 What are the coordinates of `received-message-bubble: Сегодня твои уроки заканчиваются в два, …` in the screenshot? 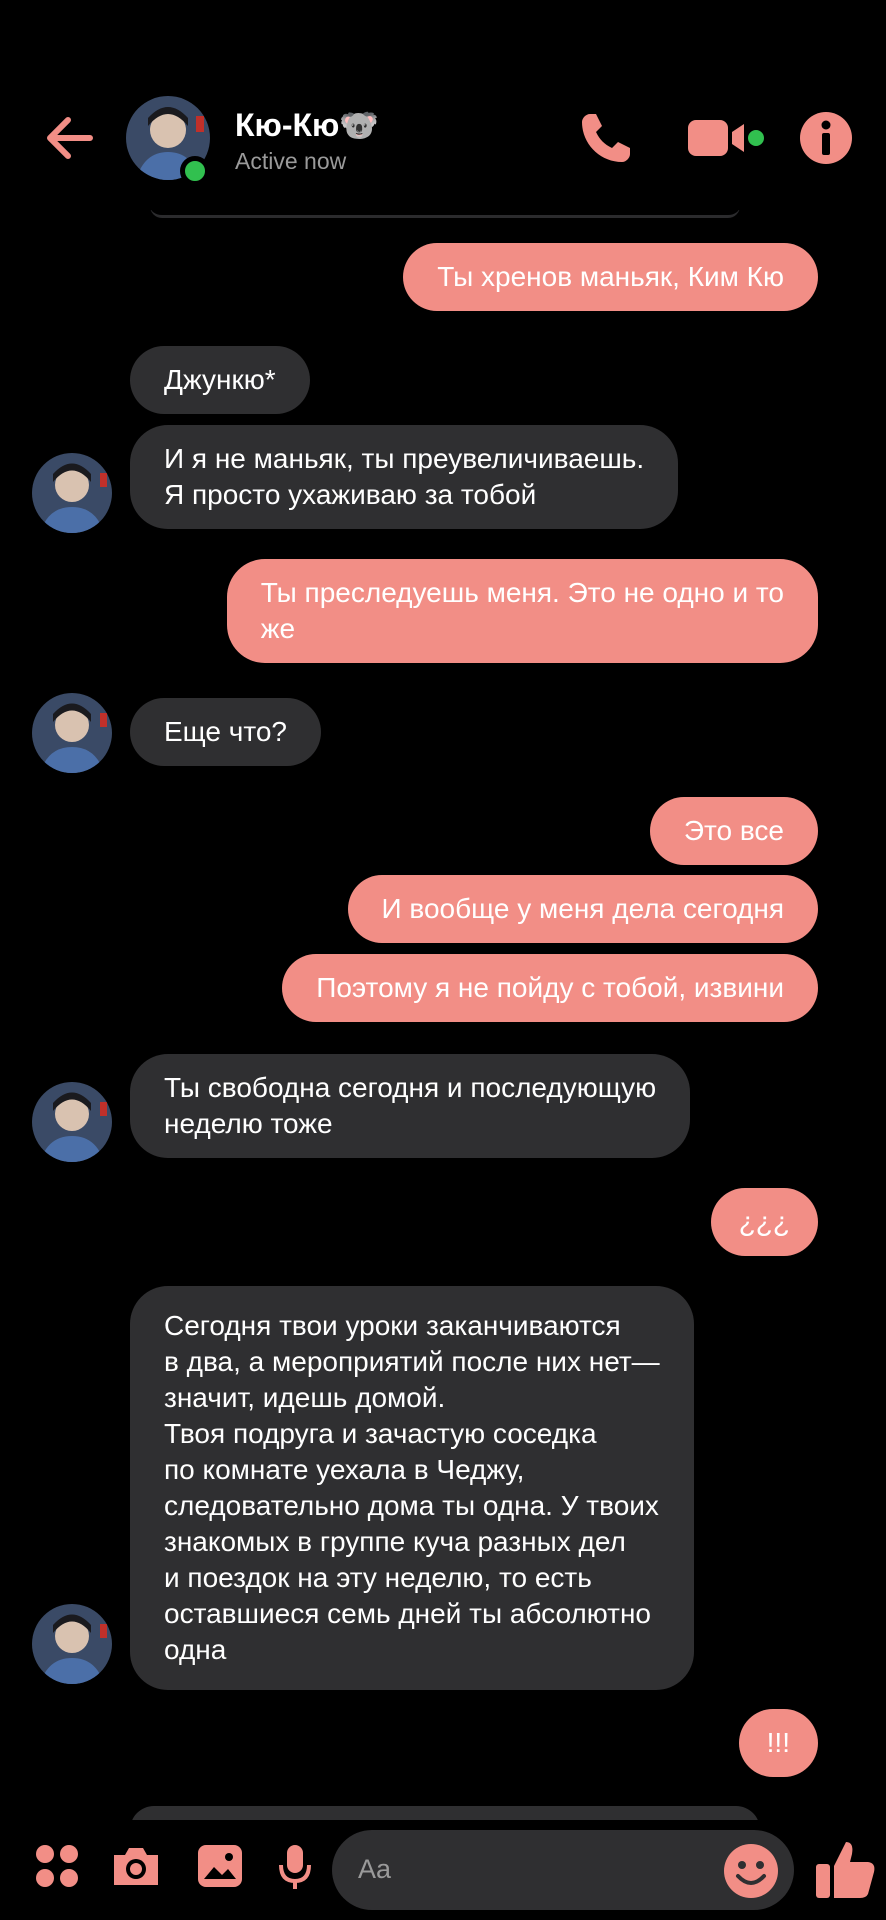 It's located at (412, 1488).